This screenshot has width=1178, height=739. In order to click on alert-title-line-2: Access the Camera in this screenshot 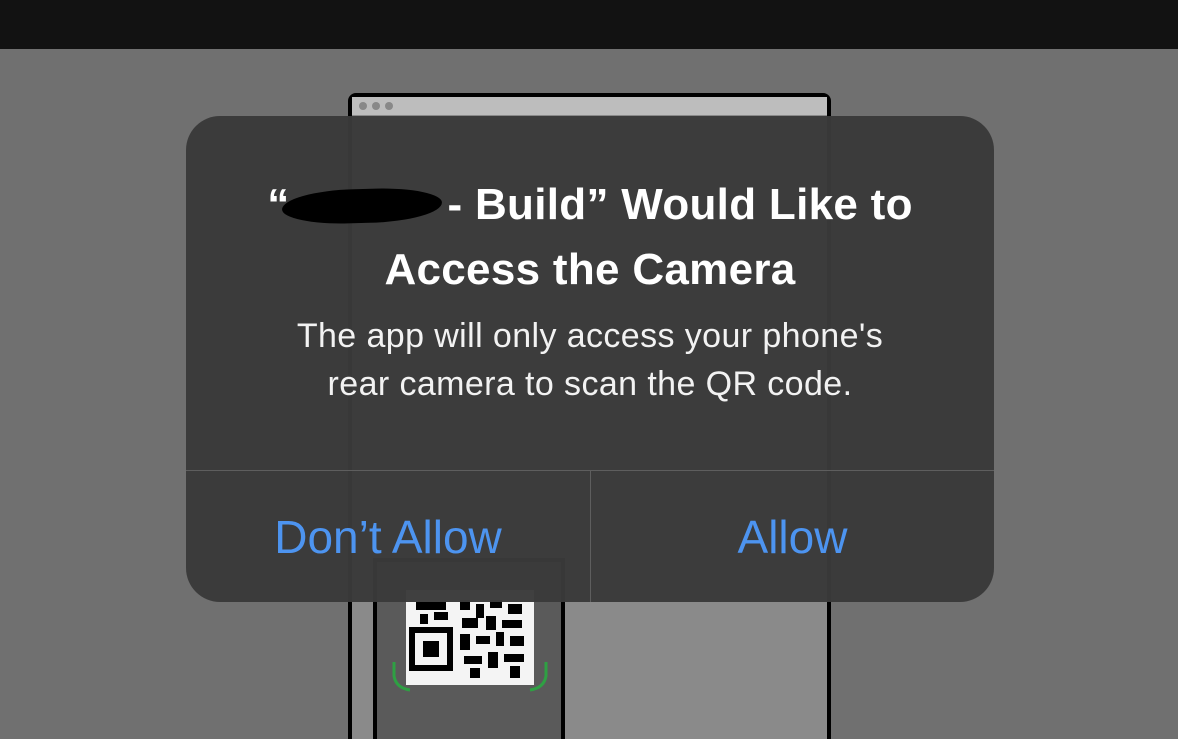, I will do `click(590, 269)`.